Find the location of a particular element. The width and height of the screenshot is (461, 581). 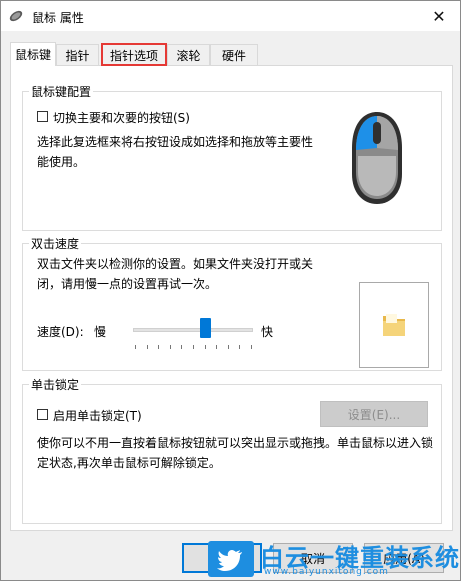

button-config-description: 选择此复选框来将右按钮设成如选择和拖放等主要性能使用。 is located at coordinates (175, 152).